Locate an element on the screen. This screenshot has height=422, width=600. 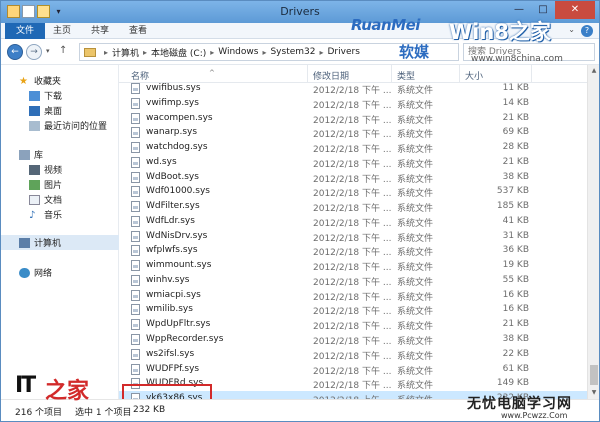
table-row: winhv.sys 2012/2/18 下午 ... 系统文件 55 KB is located at coordinates (353, 280).